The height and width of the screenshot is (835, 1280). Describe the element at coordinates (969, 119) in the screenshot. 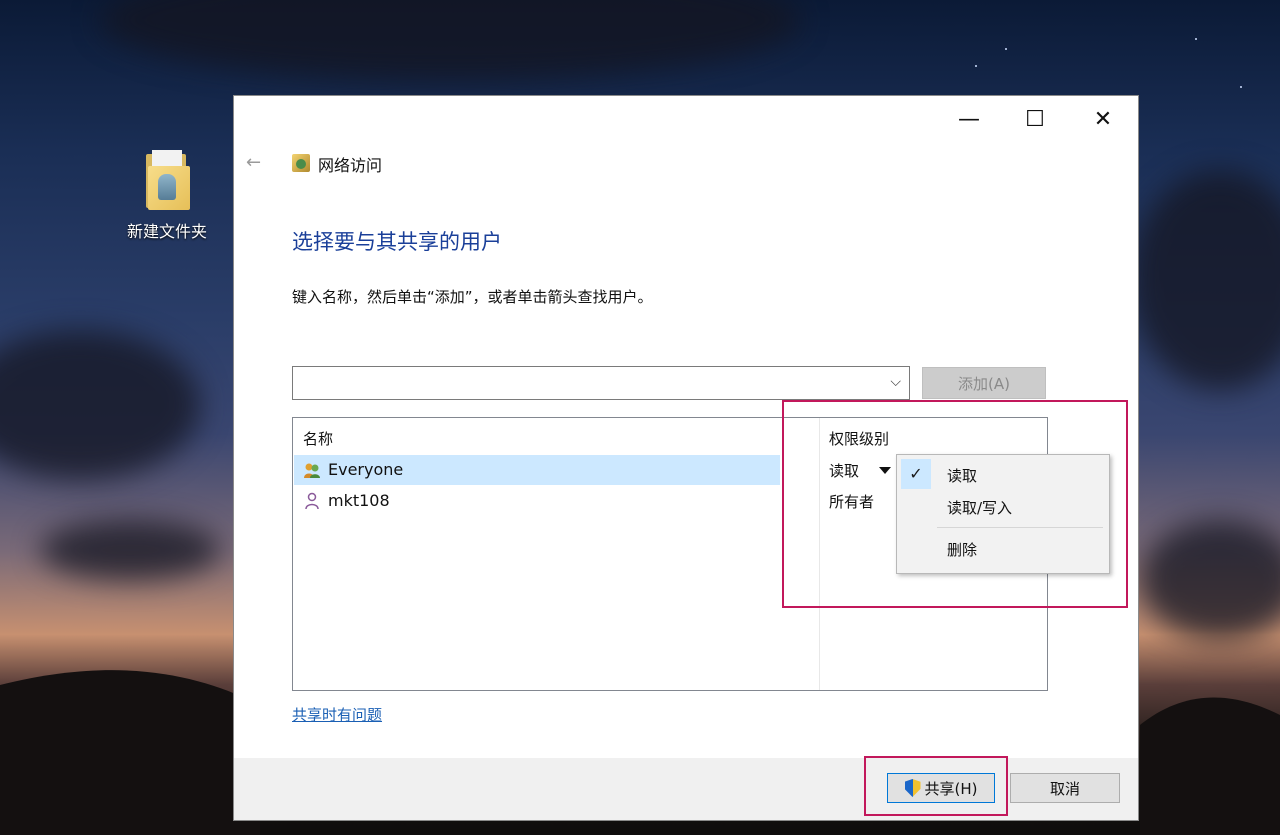

I see `minimize-button: —` at that location.